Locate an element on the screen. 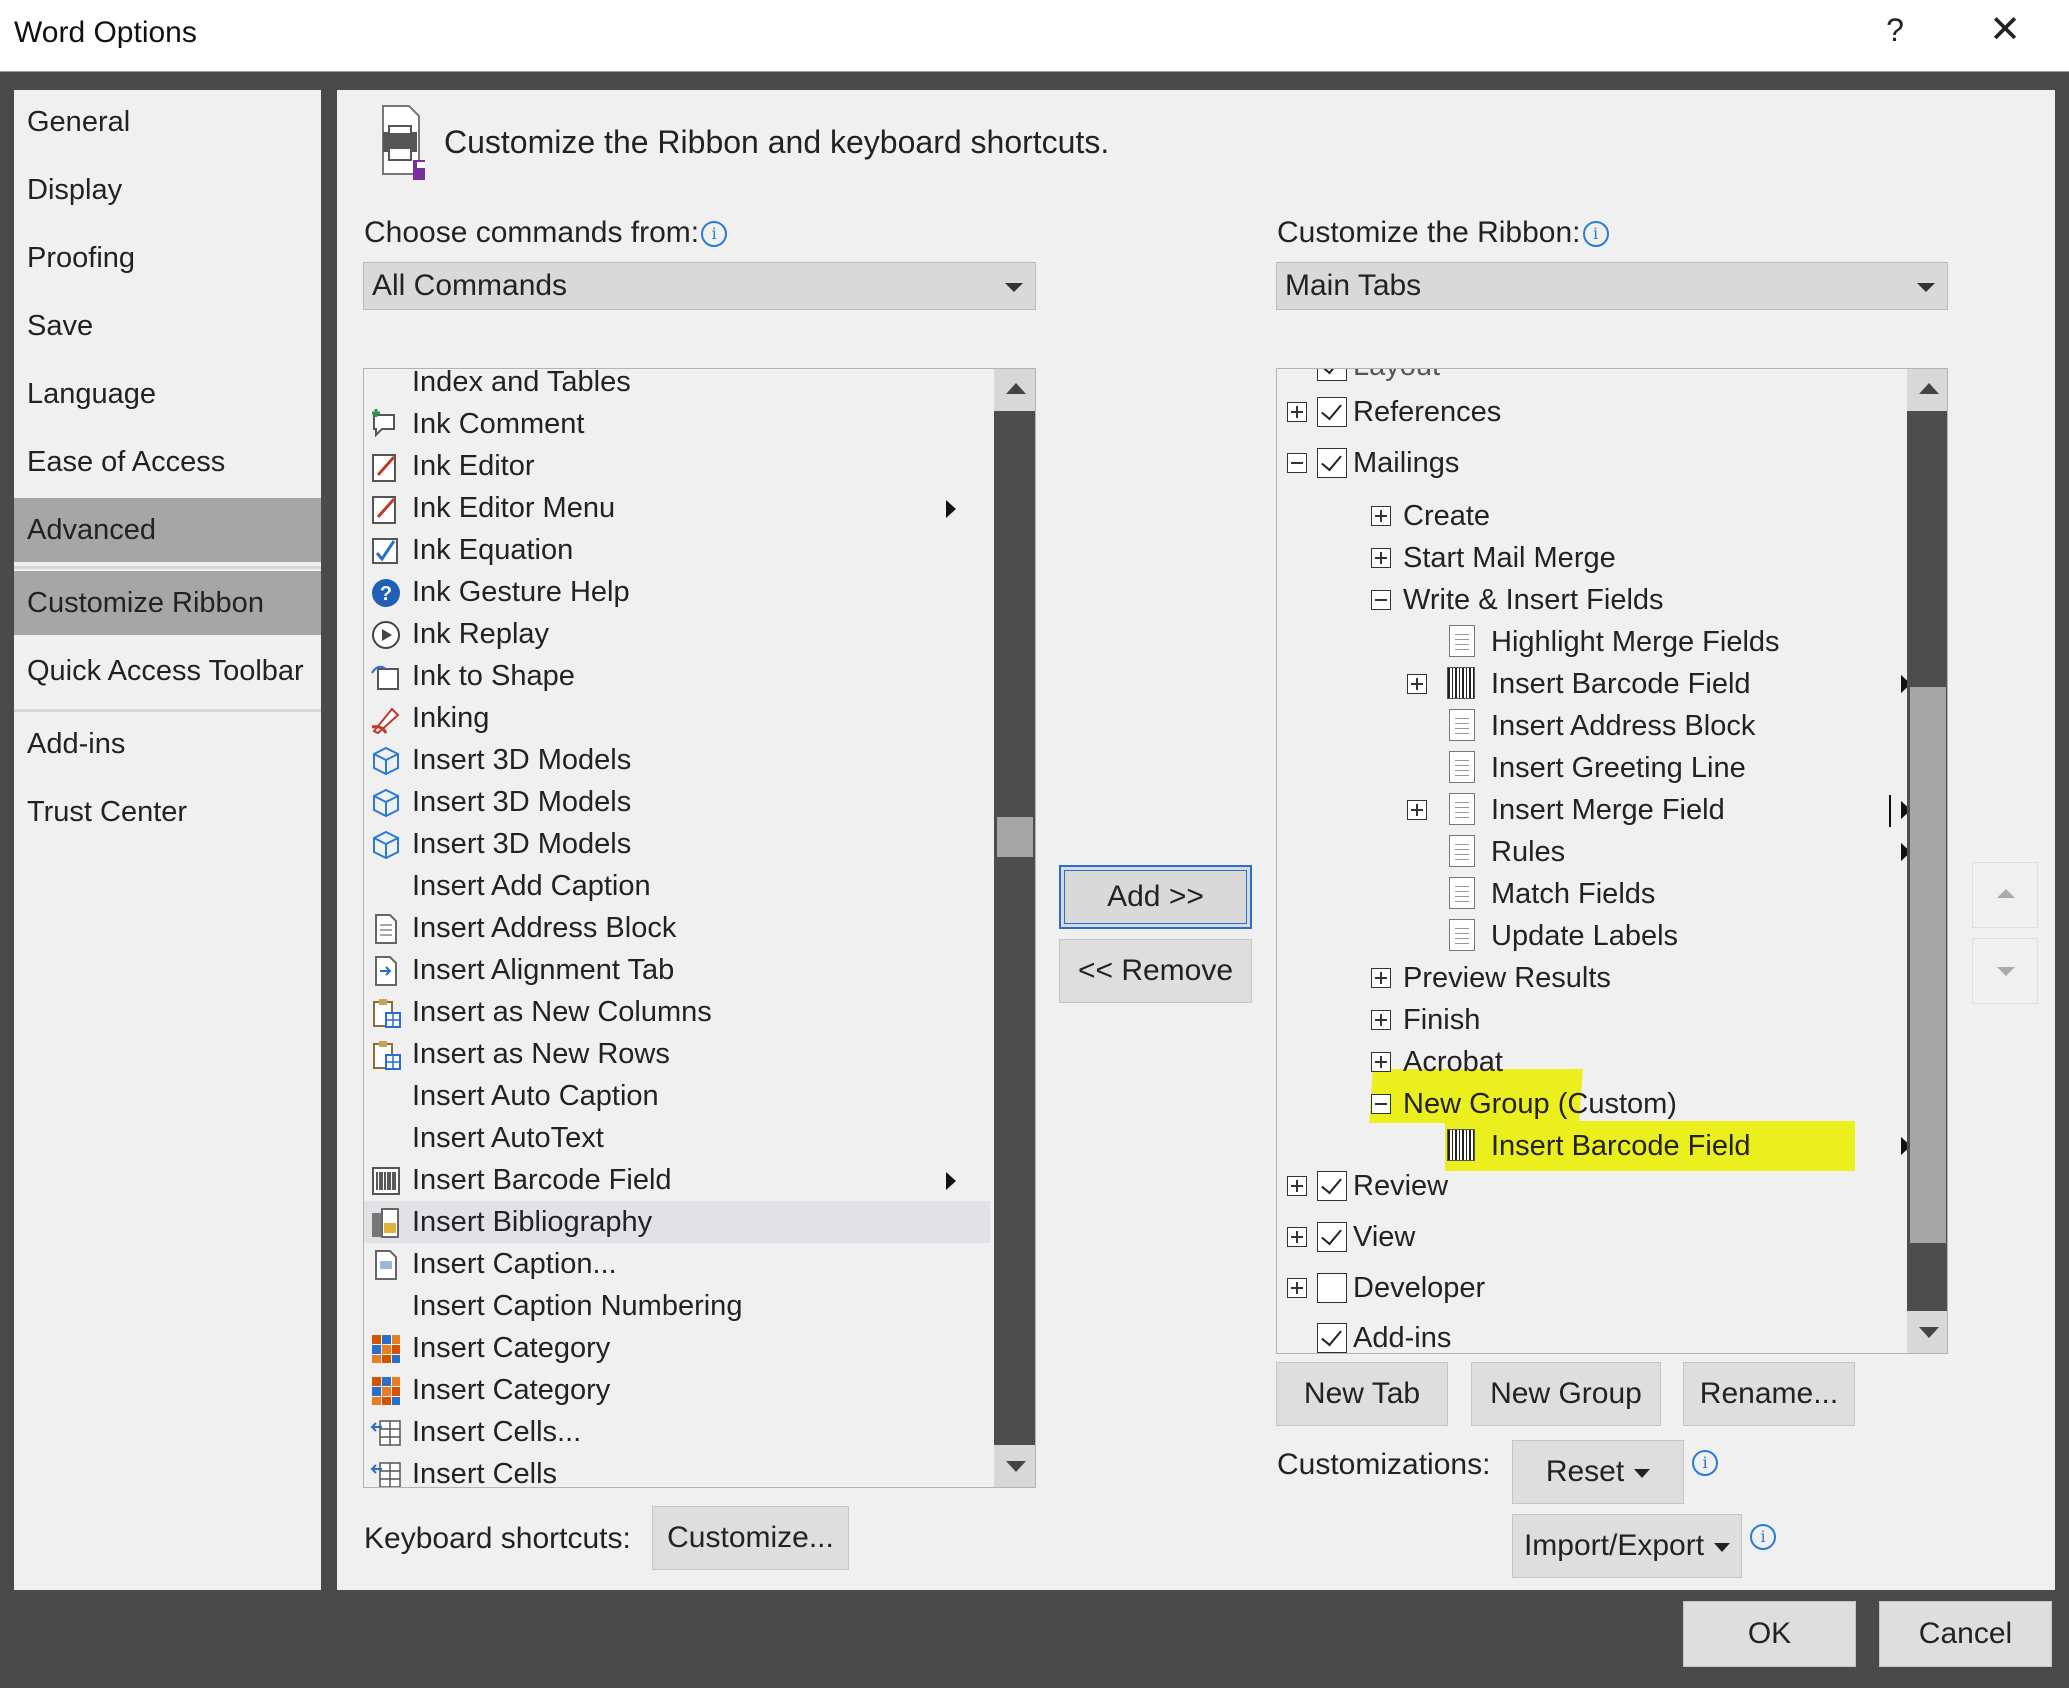  tree-item-rules: Rules is located at coordinates (1682, 852).